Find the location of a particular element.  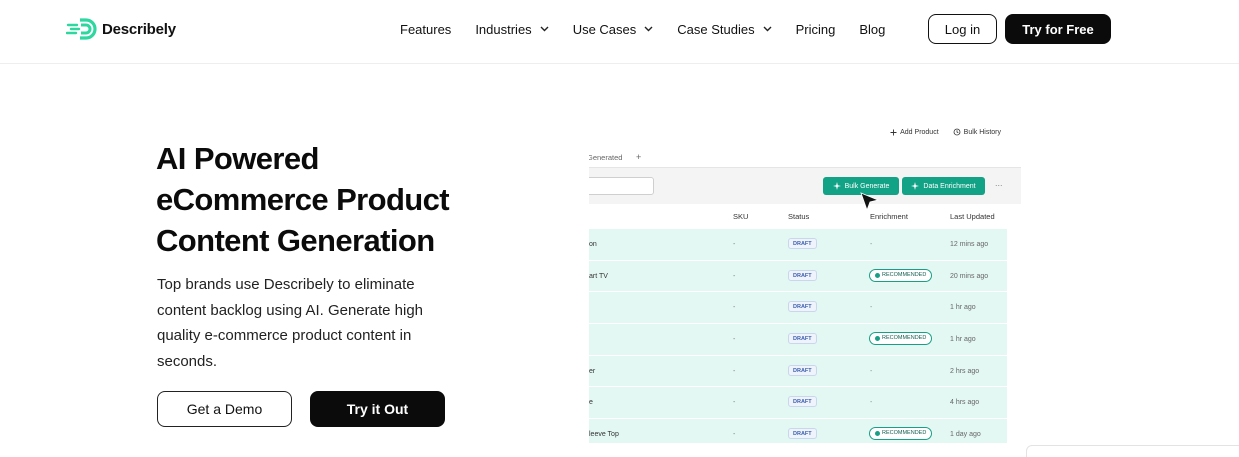

table-row: er - DRAFT - 2 hrs ago is located at coordinates (798, 371).